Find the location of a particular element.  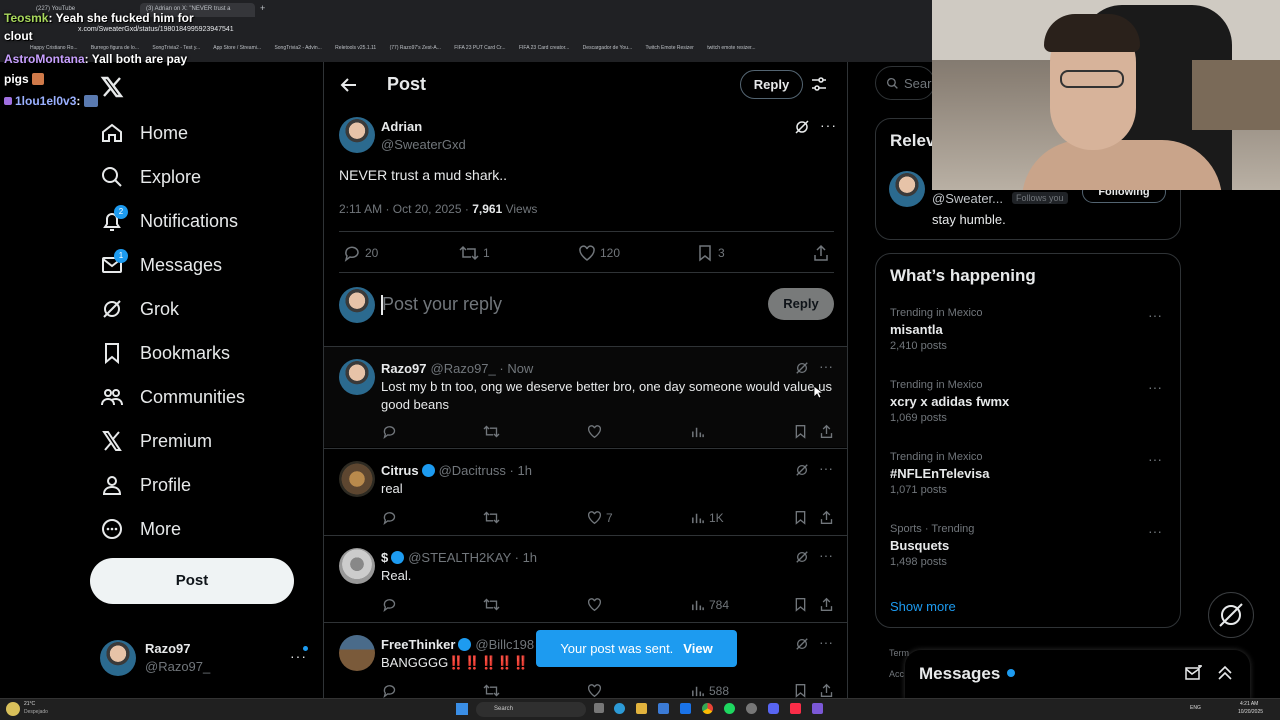

footer-link: Acc is located at coordinates (896, 674).